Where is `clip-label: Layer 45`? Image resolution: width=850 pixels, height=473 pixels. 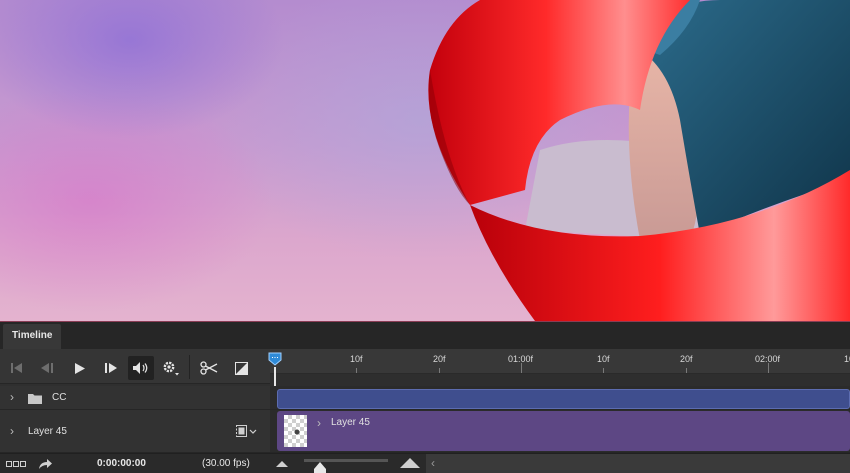 clip-label: Layer 45 is located at coordinates (350, 422).